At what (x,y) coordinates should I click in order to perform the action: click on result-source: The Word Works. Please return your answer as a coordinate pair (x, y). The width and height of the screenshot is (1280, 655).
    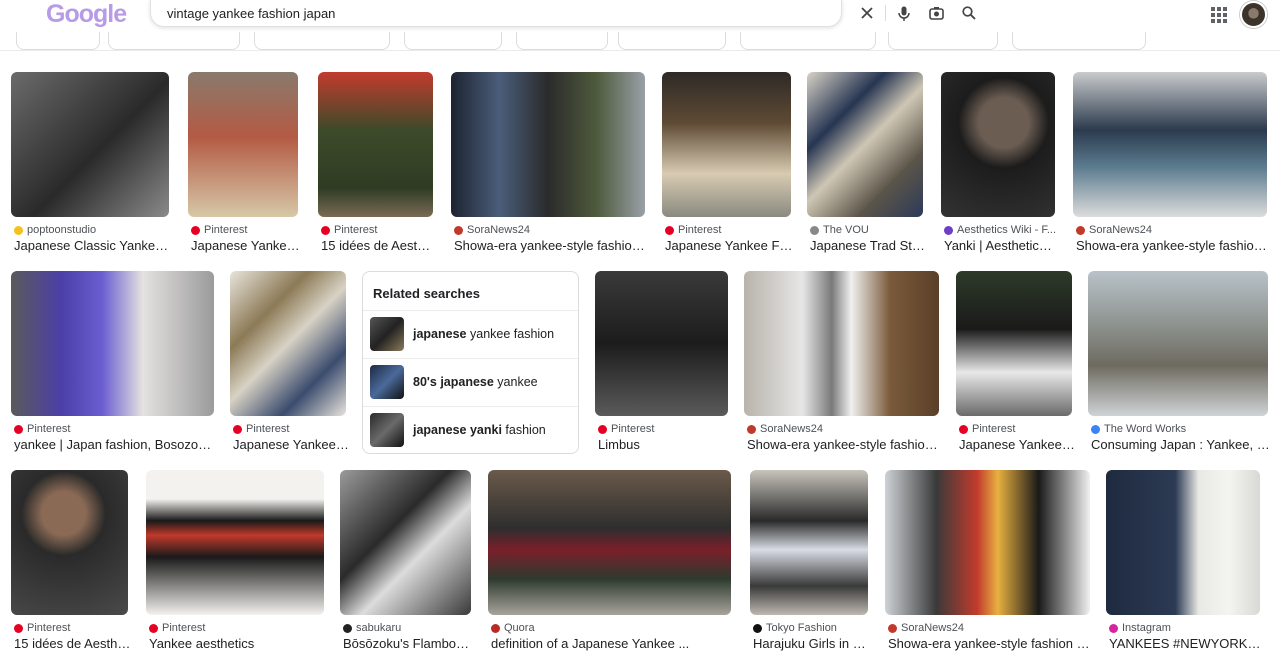
    Looking at the image, I should click on (1181, 429).